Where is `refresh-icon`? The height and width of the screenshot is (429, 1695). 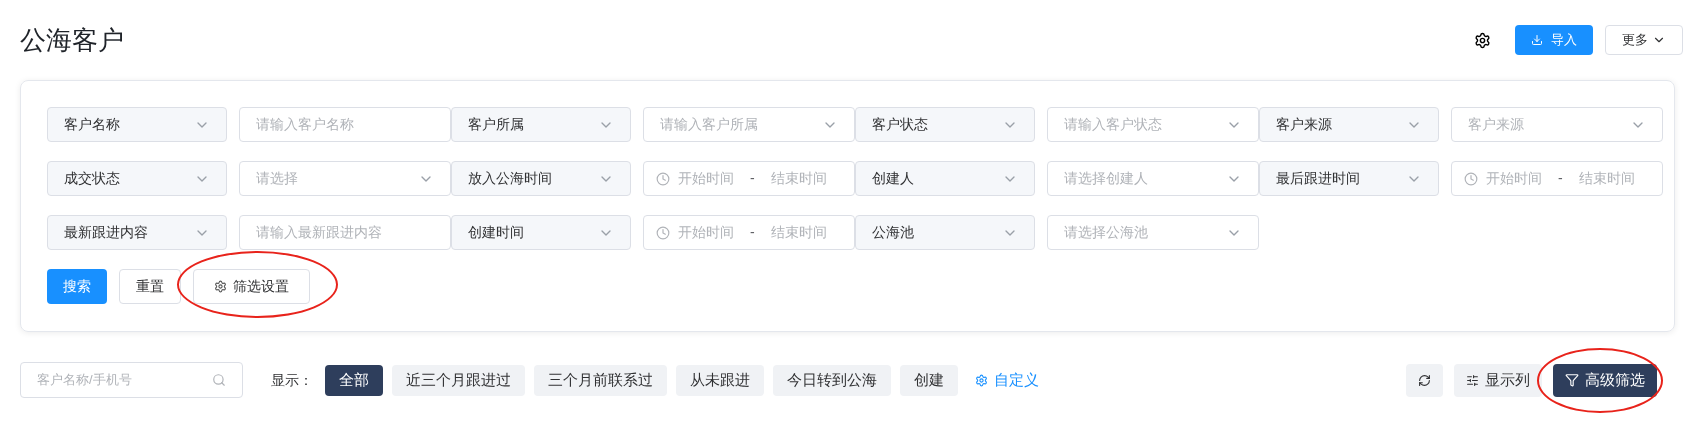
refresh-icon is located at coordinates (1424, 380).